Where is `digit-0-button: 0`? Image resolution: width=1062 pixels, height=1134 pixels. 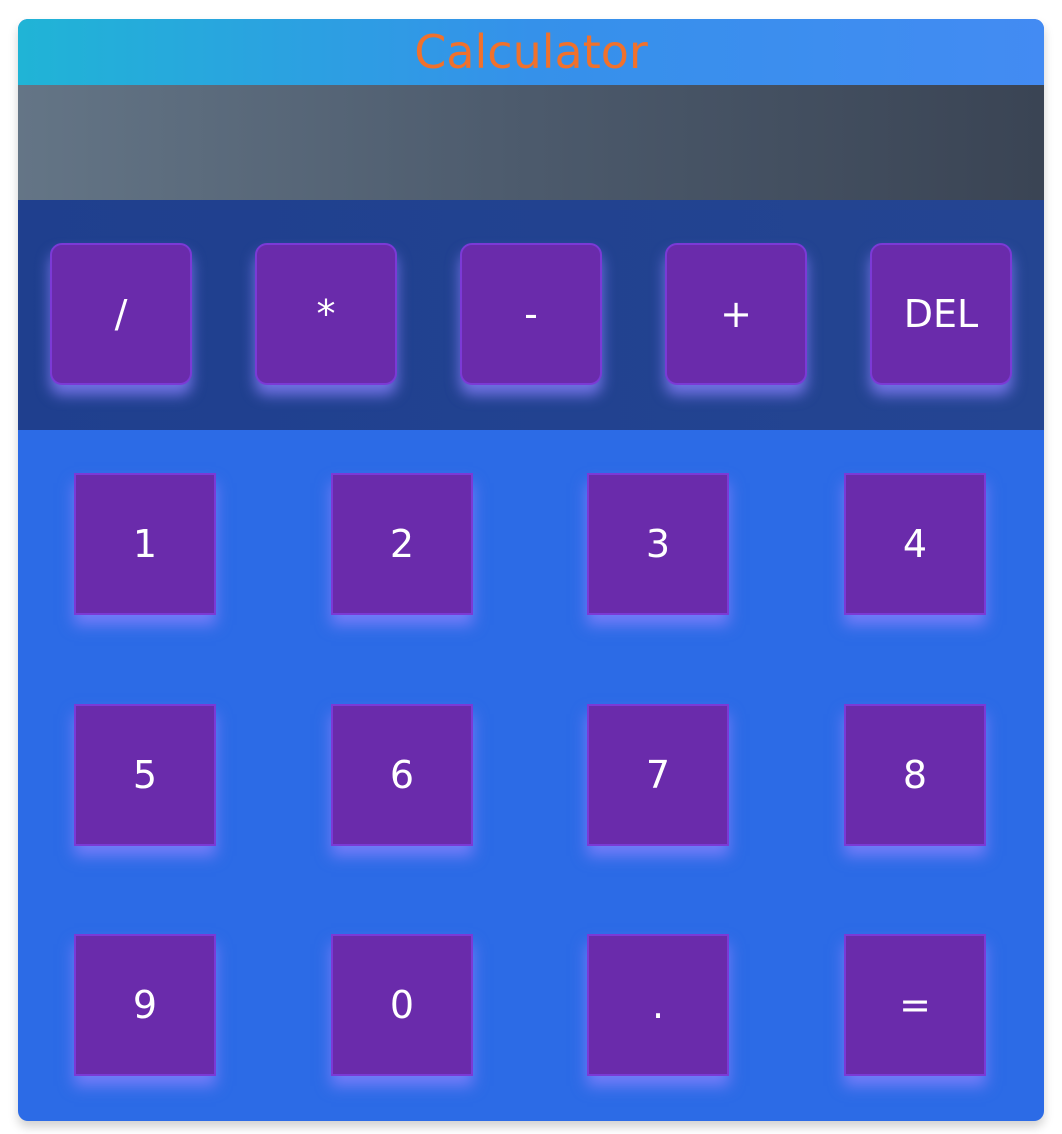
digit-0-button: 0 is located at coordinates (402, 1005).